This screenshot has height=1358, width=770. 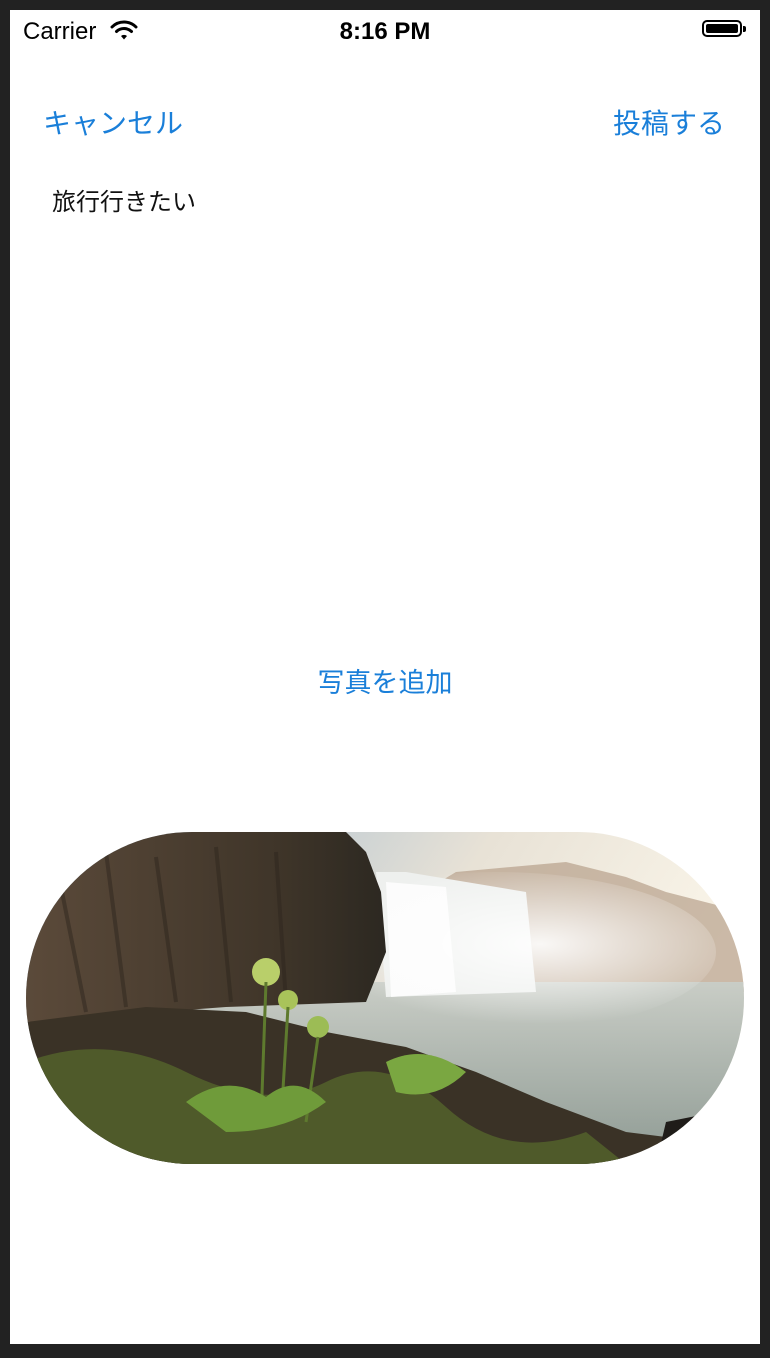 I want to click on cancel-button: キャンセル, so click(x=113, y=122).